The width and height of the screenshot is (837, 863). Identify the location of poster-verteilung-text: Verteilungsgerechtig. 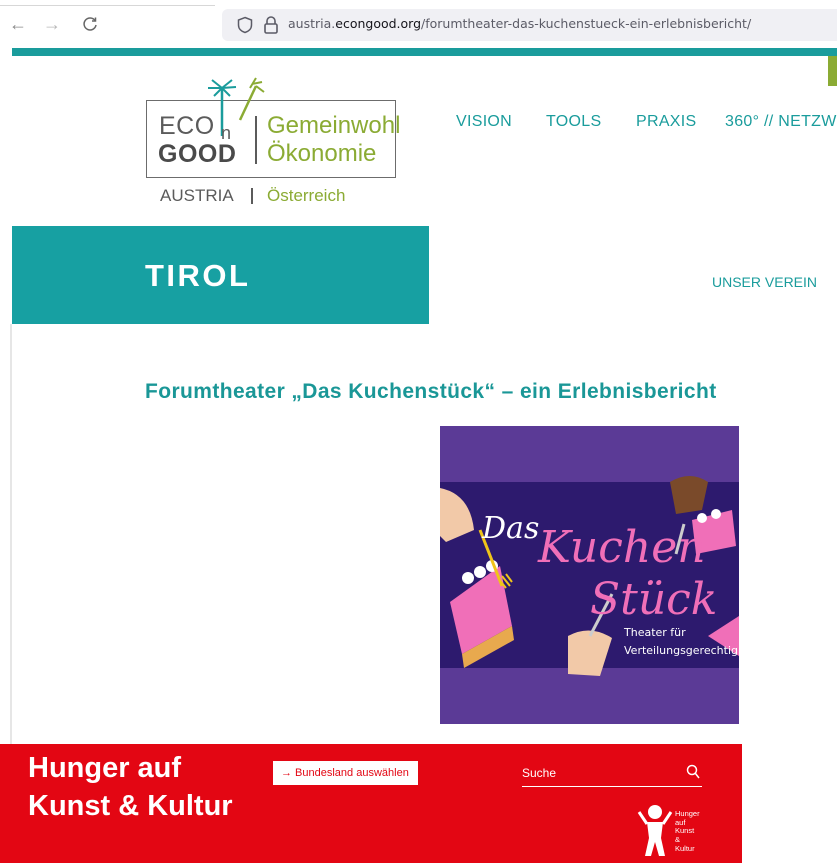
(681, 650).